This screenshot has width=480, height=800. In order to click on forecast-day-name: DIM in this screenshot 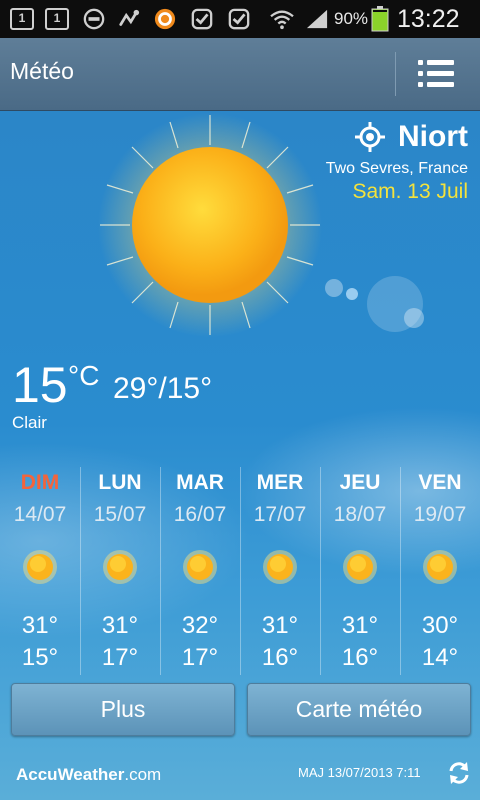, I will do `click(40, 482)`.